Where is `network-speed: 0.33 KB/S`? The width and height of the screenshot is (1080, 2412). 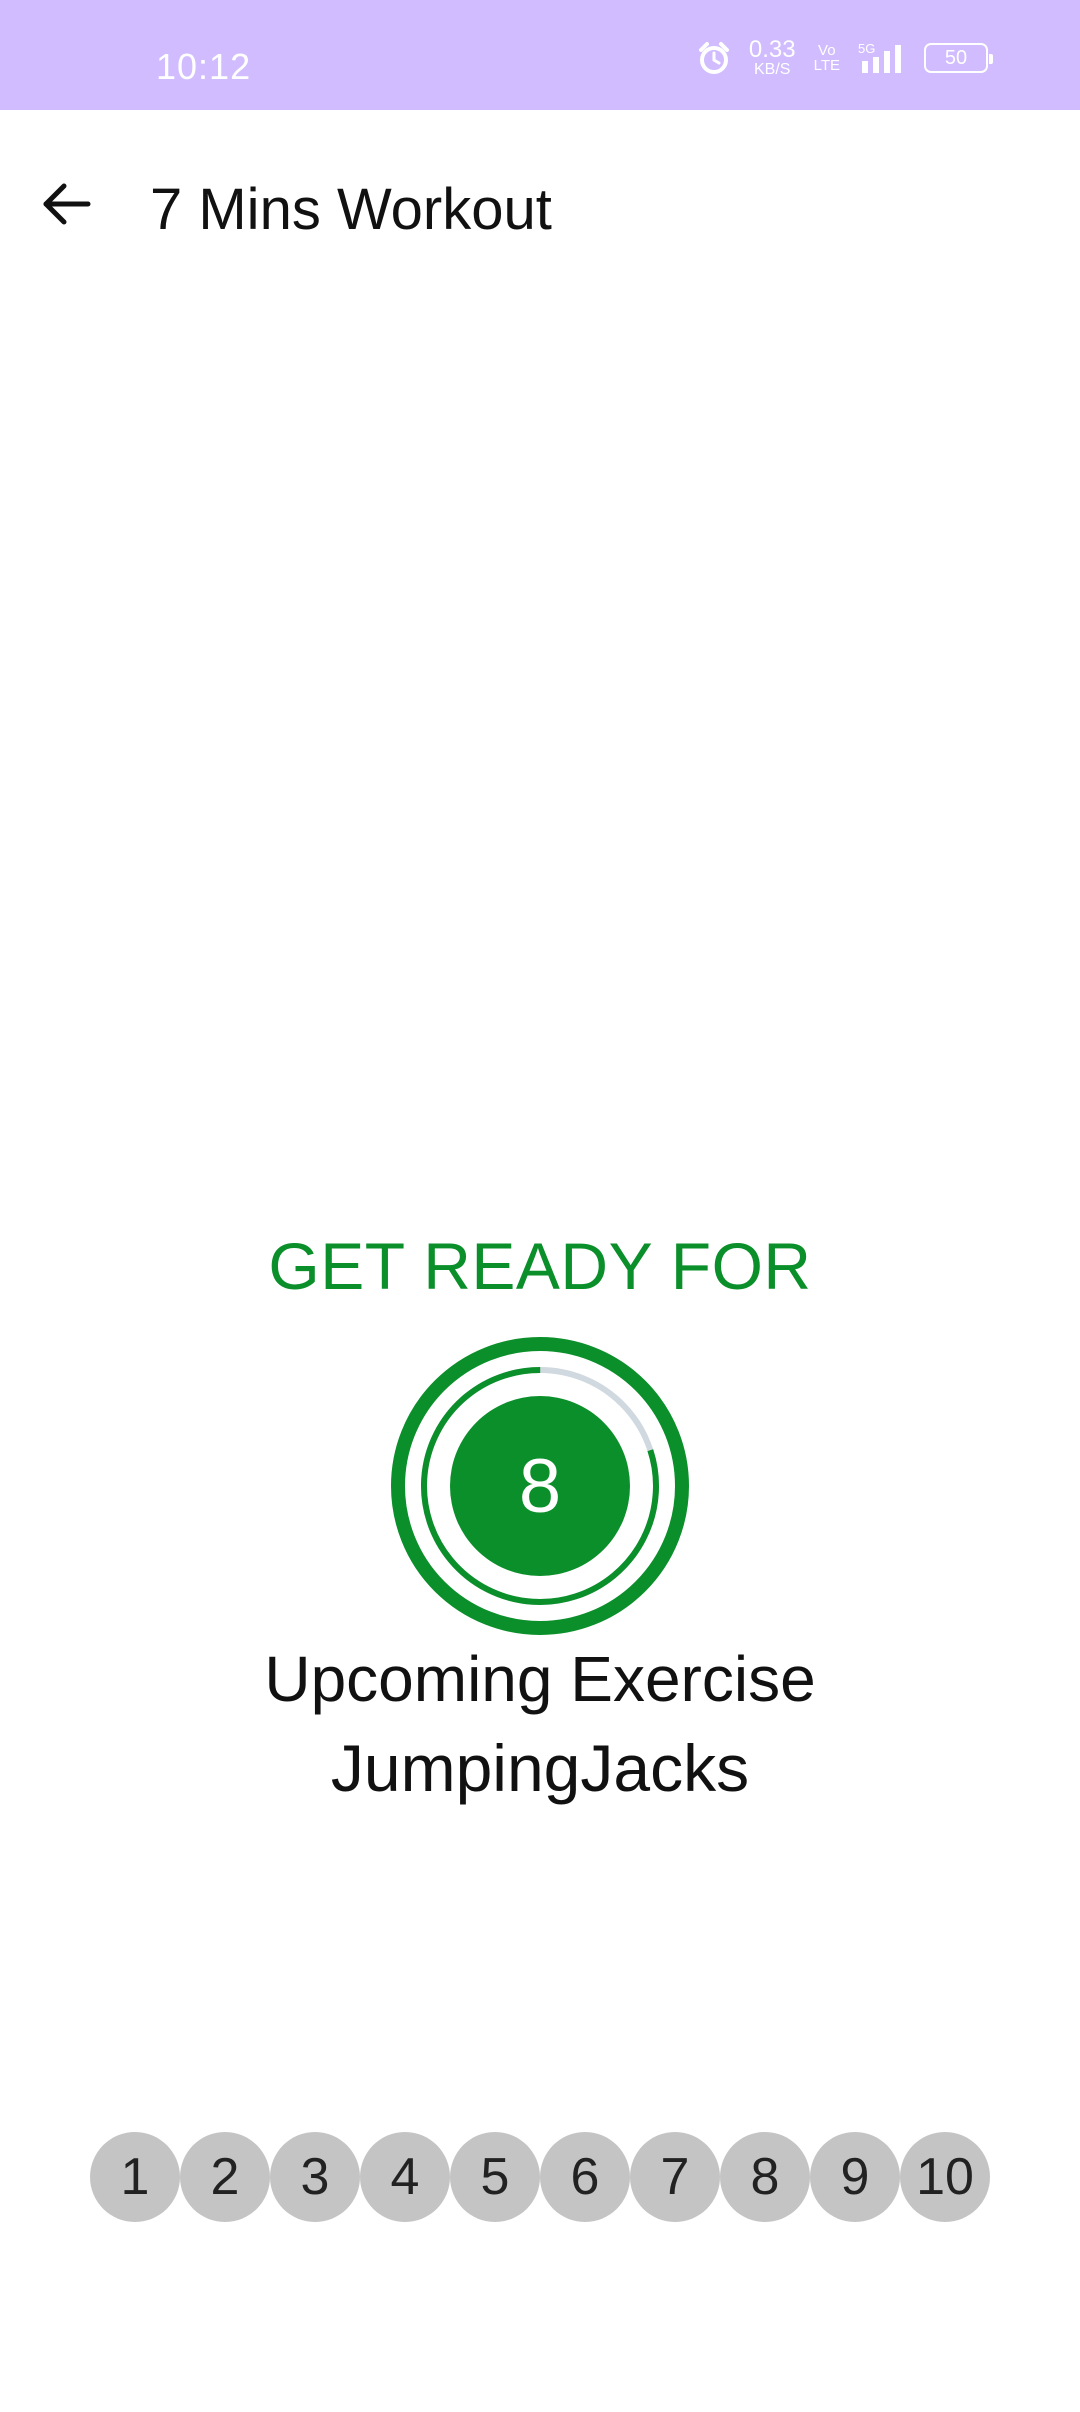
network-speed: 0.33 KB/S is located at coordinates (772, 58).